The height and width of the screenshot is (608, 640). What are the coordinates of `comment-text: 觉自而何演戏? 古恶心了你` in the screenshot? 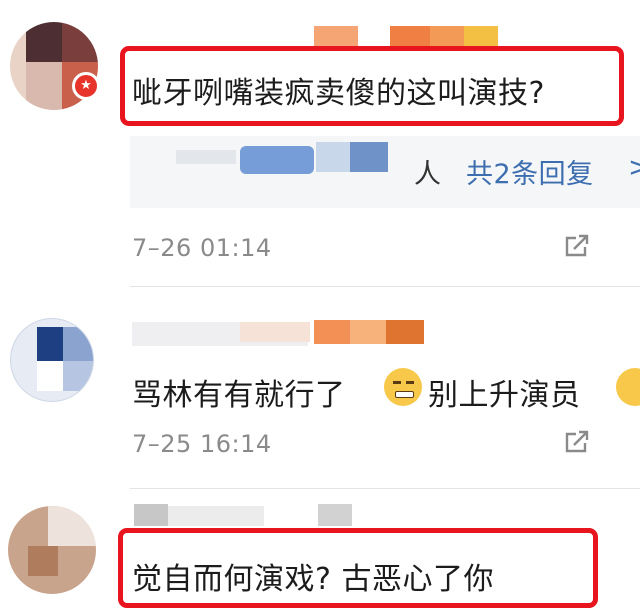 It's located at (313, 579).